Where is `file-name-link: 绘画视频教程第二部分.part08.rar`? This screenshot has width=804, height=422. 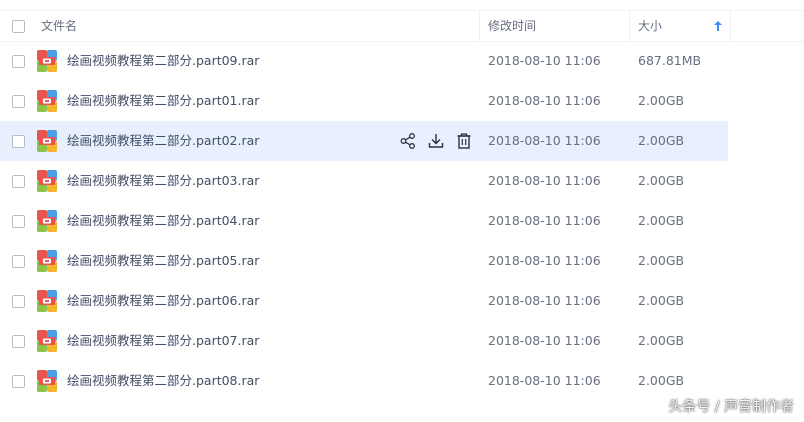 file-name-link: 绘画视频教程第二部分.part08.rar is located at coordinates (163, 381).